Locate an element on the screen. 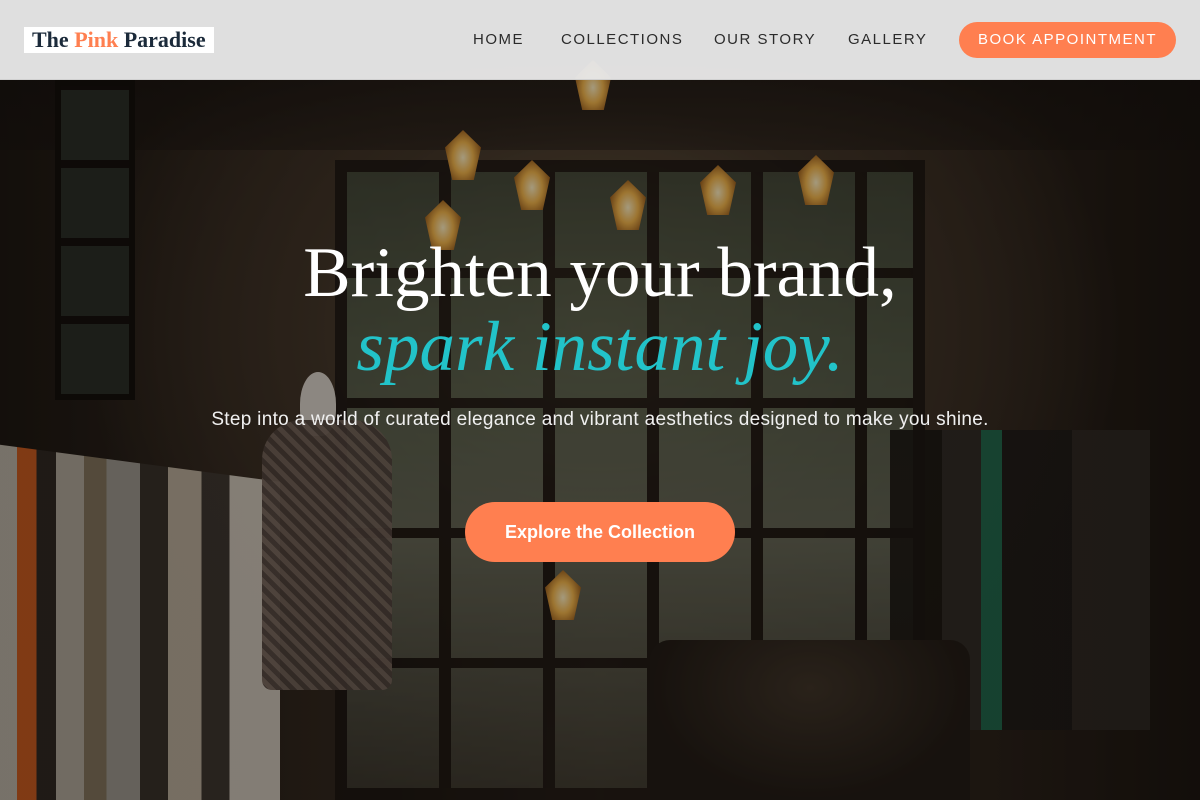 The image size is (1200, 800). site-logo: The Pink Paradise is located at coordinates (119, 40).